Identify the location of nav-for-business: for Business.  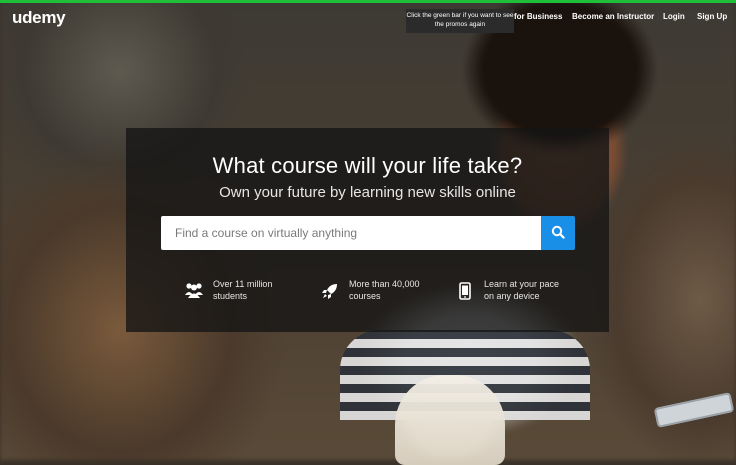
(538, 16).